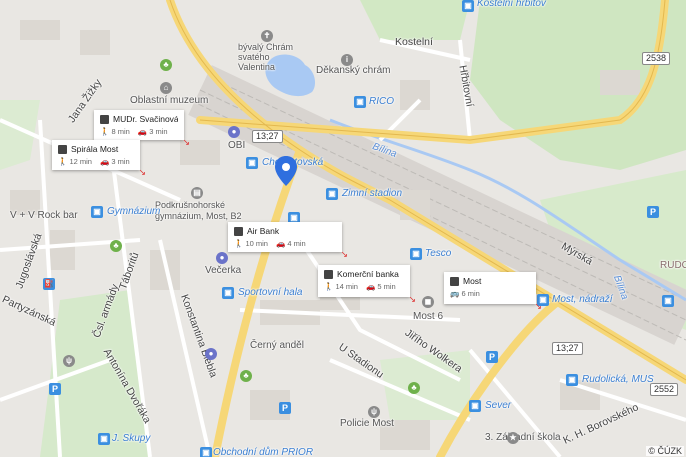 The width and height of the screenshot is (686, 457). What do you see at coordinates (267, 36) in the screenshot?
I see `church-icon: ✝` at bounding box center [267, 36].